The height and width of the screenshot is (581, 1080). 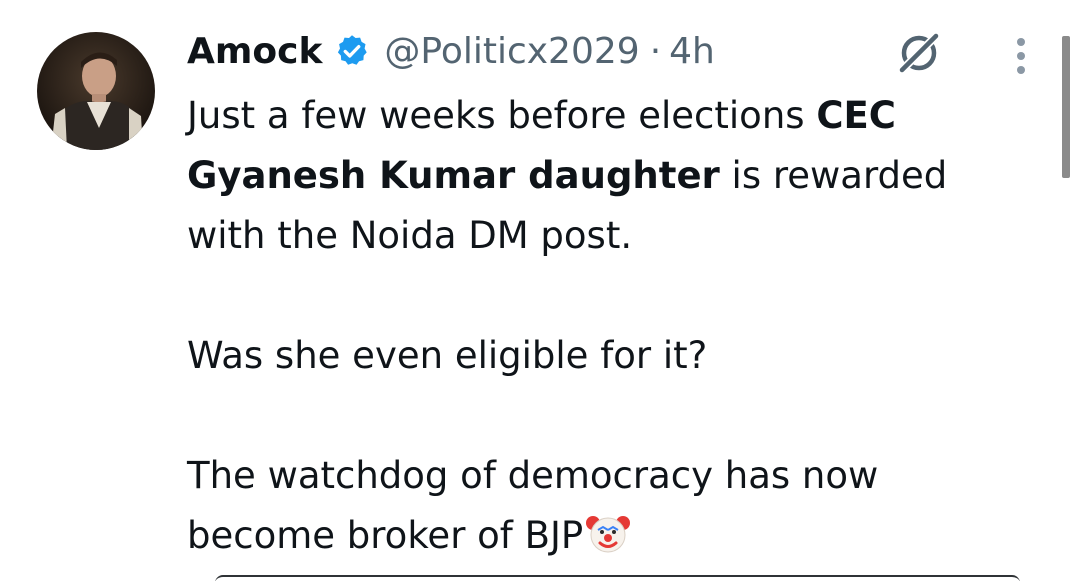 I want to click on tweet-text-bold: CEC, so click(x=856, y=115).